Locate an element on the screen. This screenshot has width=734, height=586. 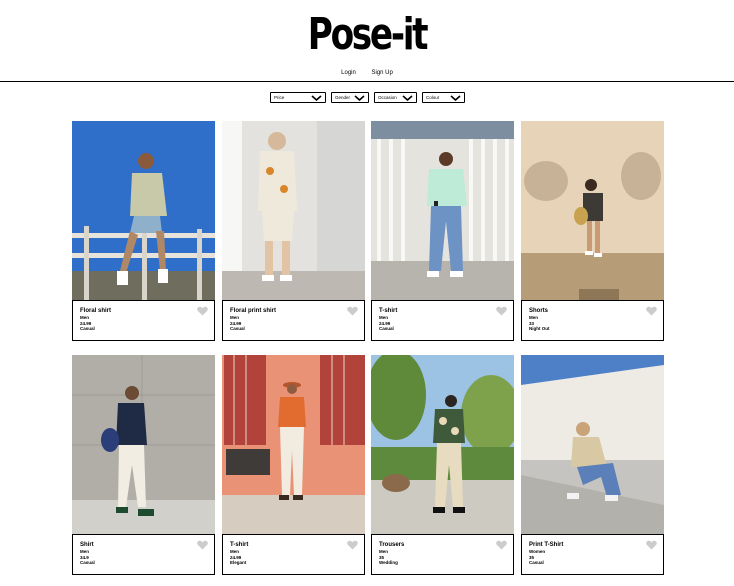
product-info: Shorts Men 33 Night Out is located at coordinates (592, 320).